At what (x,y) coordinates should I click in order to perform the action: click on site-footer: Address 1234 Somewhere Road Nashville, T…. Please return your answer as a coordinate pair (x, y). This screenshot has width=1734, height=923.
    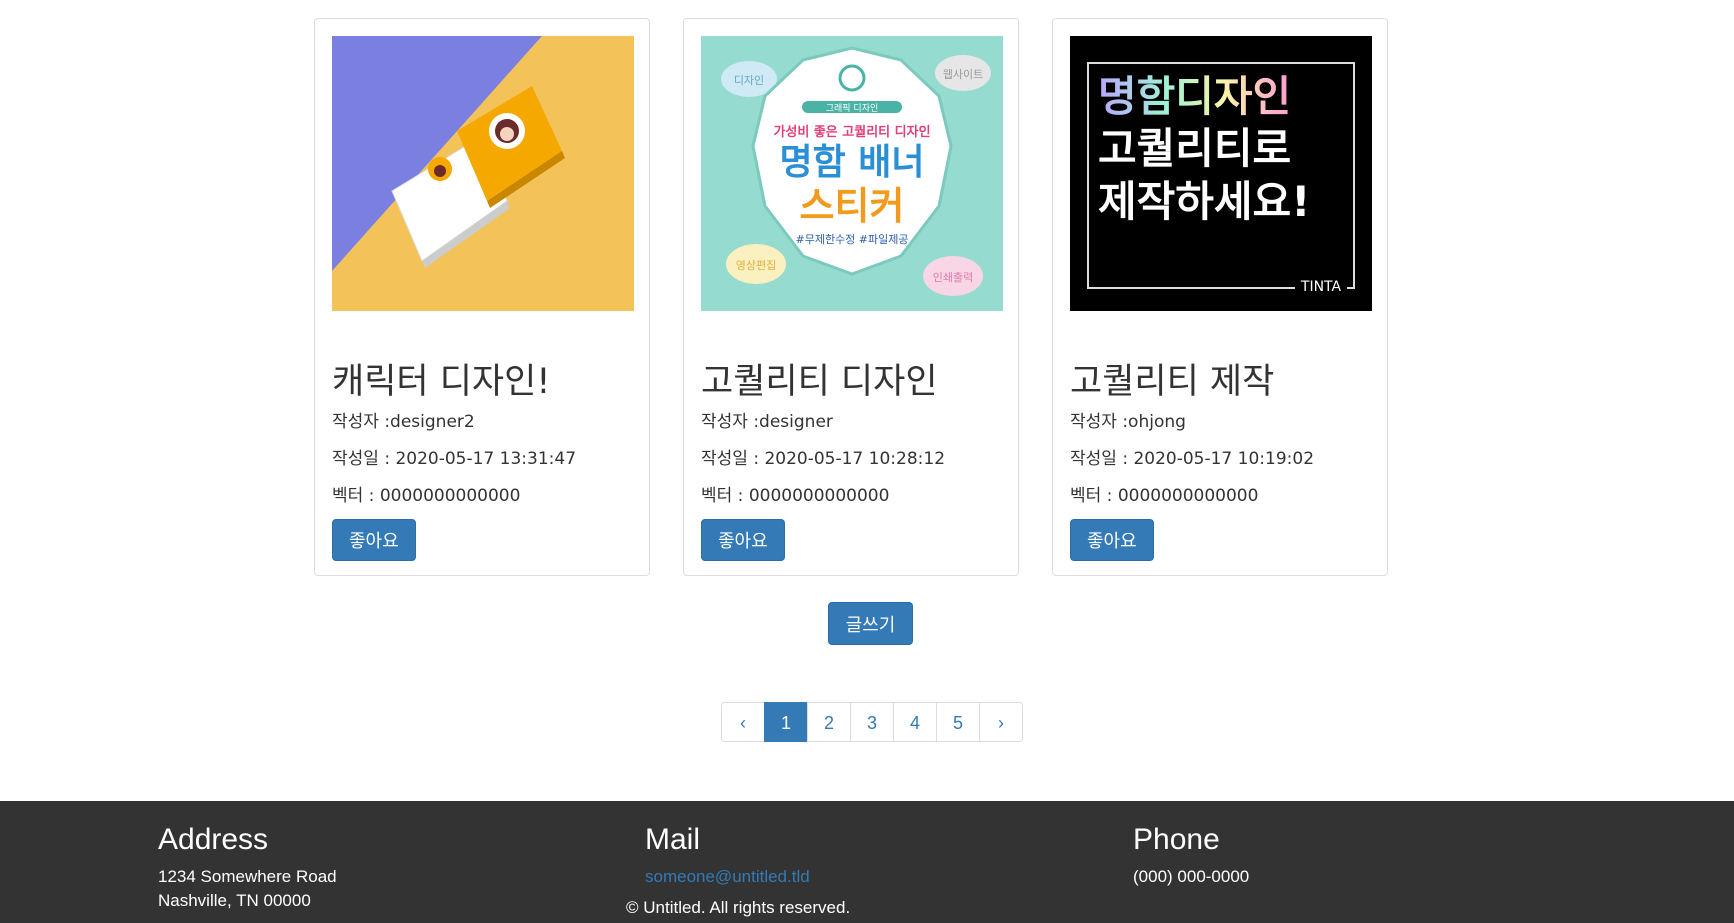
    Looking at the image, I should click on (867, 862).